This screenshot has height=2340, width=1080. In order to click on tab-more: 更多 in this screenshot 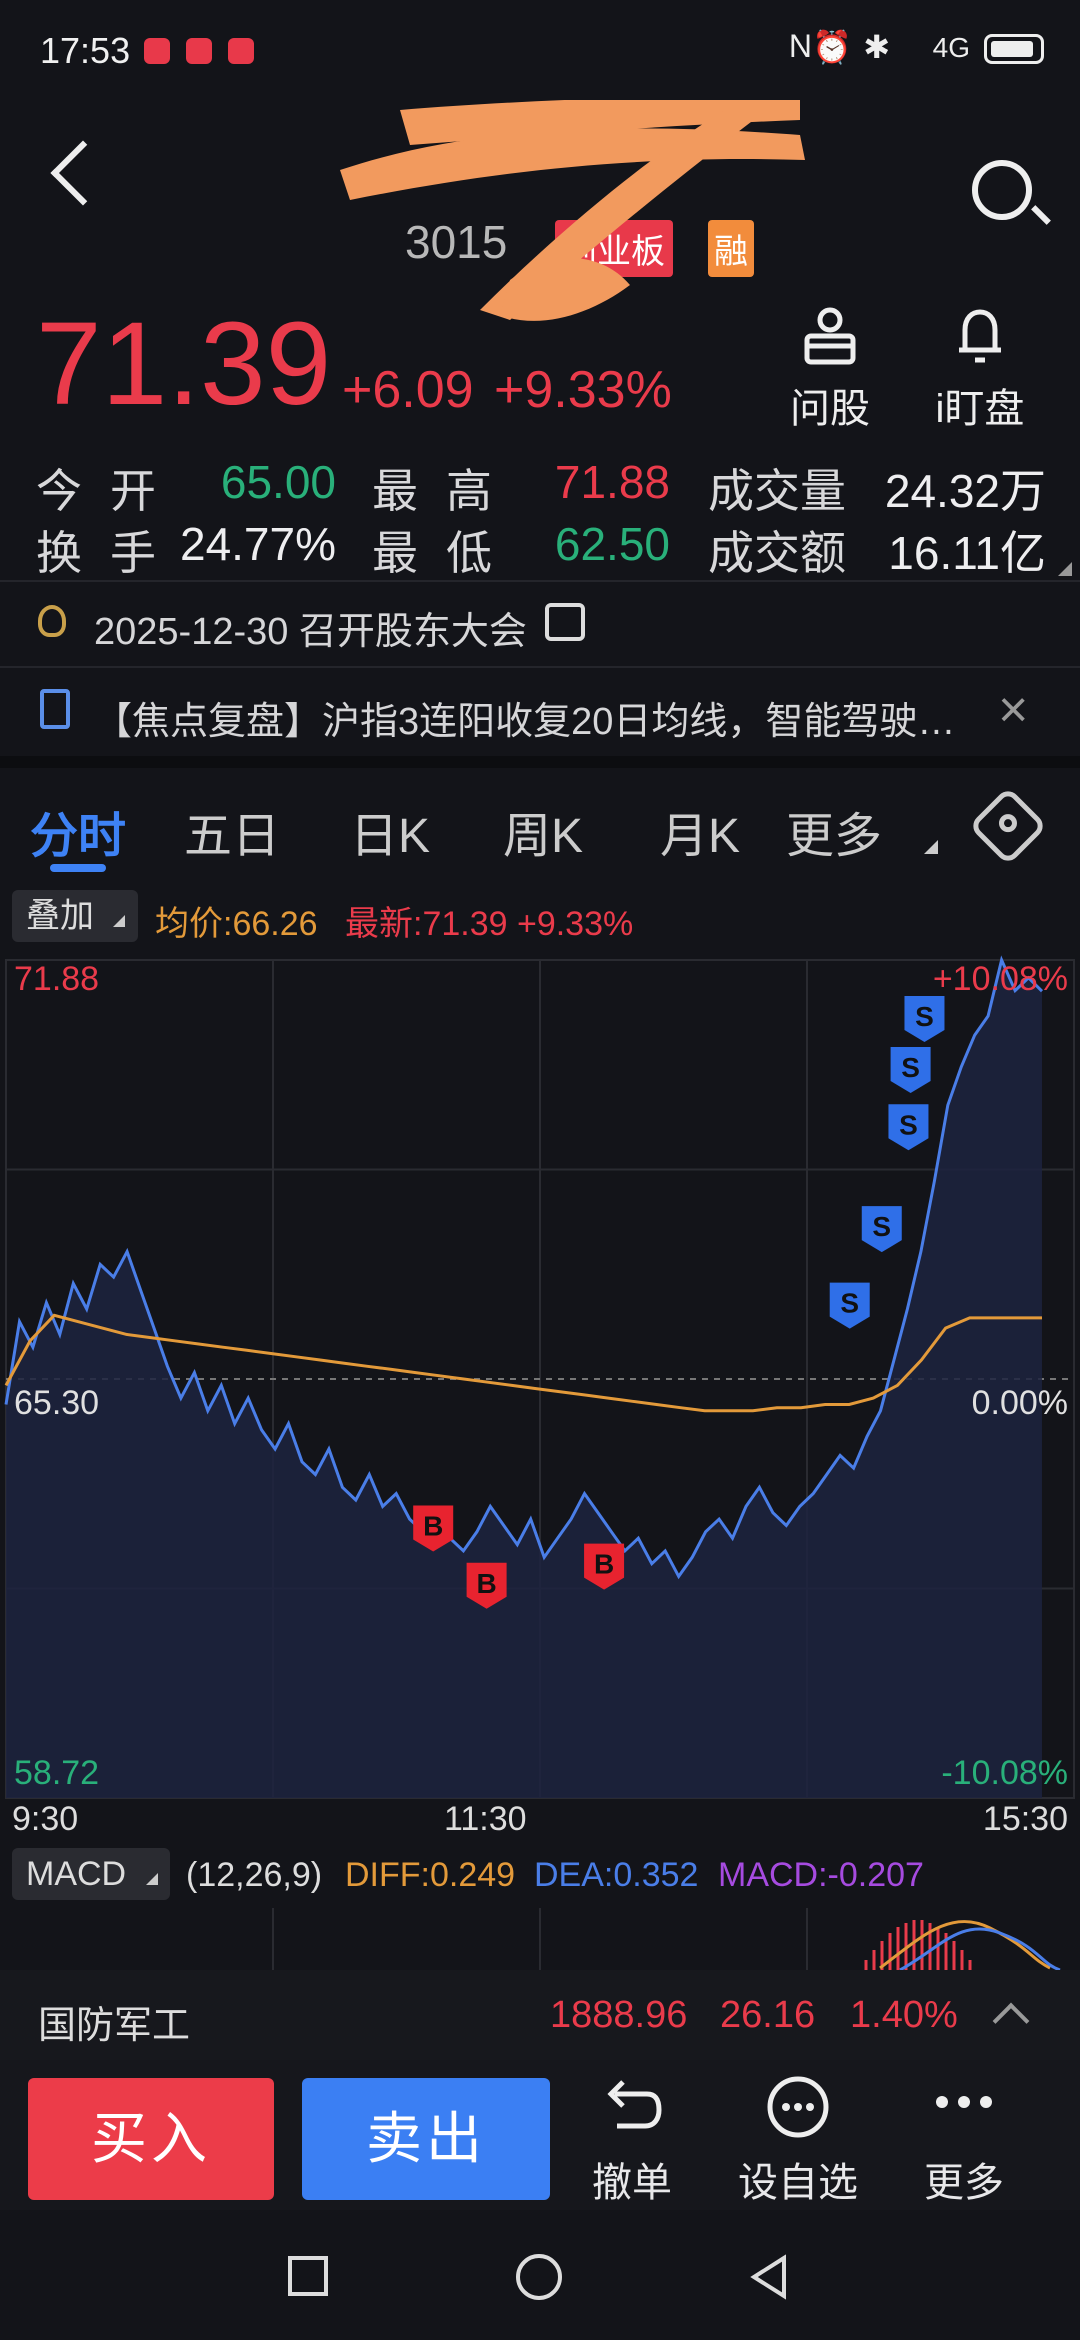, I will do `click(834, 831)`.